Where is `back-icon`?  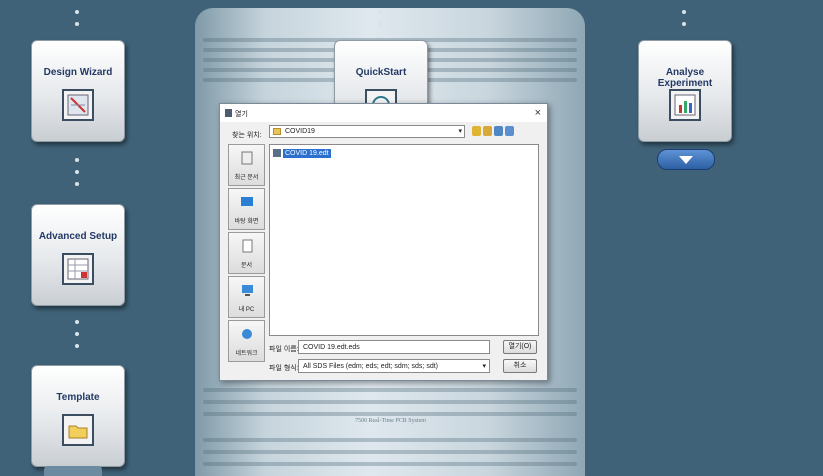 back-icon is located at coordinates (476, 131).